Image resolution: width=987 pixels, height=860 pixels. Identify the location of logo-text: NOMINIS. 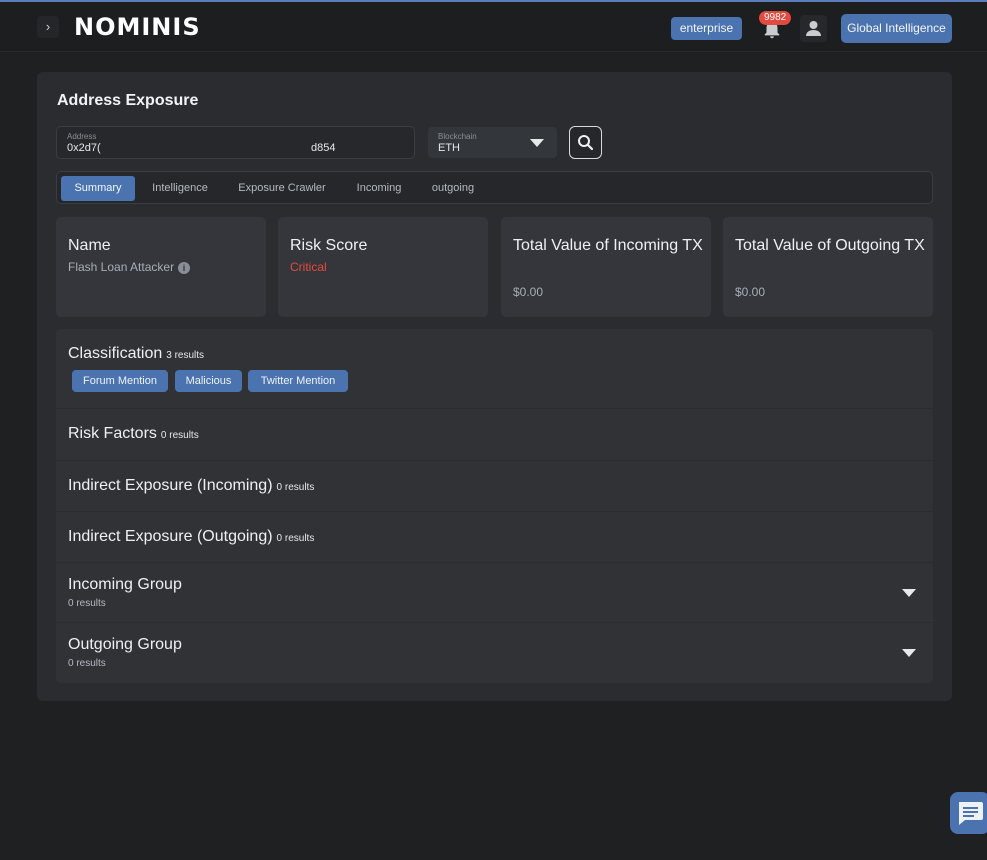
(137, 27).